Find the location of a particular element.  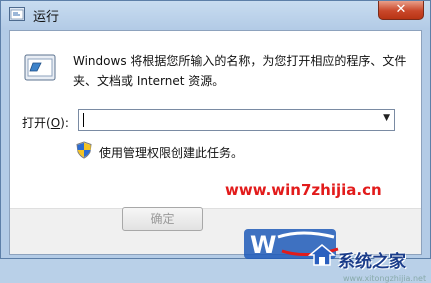

ok-button: 确定 is located at coordinates (162, 219).